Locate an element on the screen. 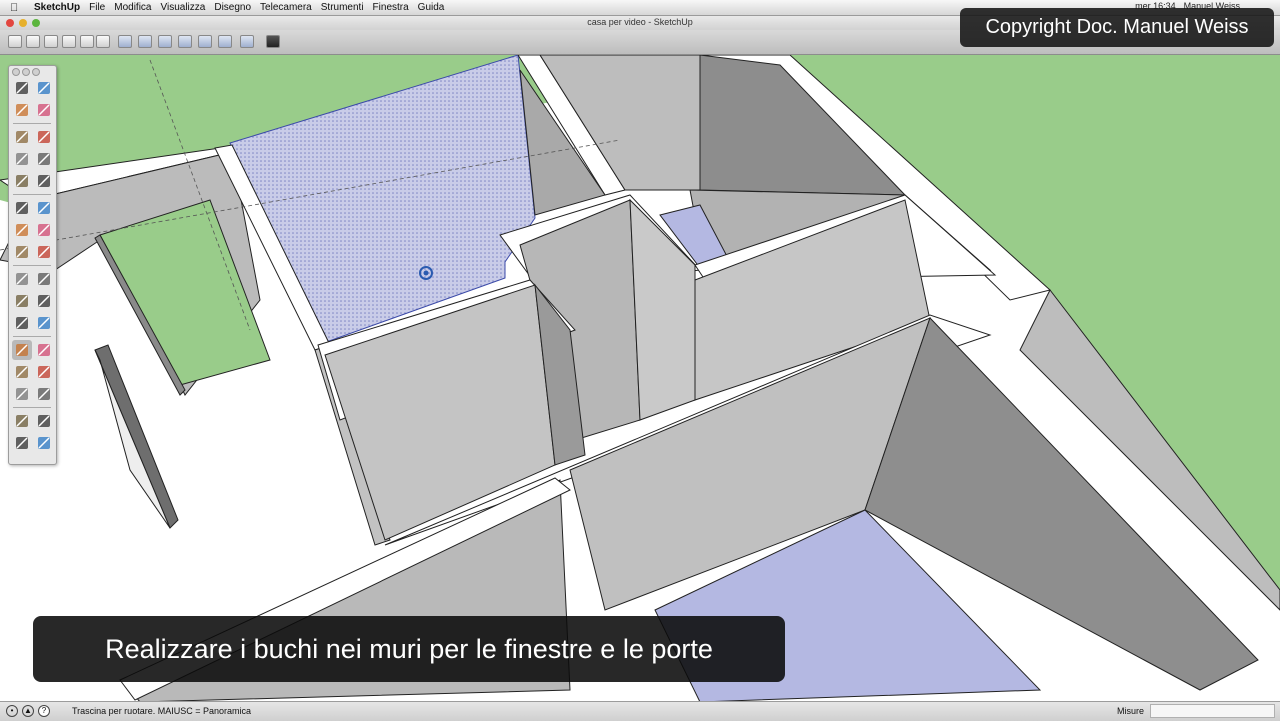 The image size is (1280, 721). credits-icon: ▲ is located at coordinates (28, 711).